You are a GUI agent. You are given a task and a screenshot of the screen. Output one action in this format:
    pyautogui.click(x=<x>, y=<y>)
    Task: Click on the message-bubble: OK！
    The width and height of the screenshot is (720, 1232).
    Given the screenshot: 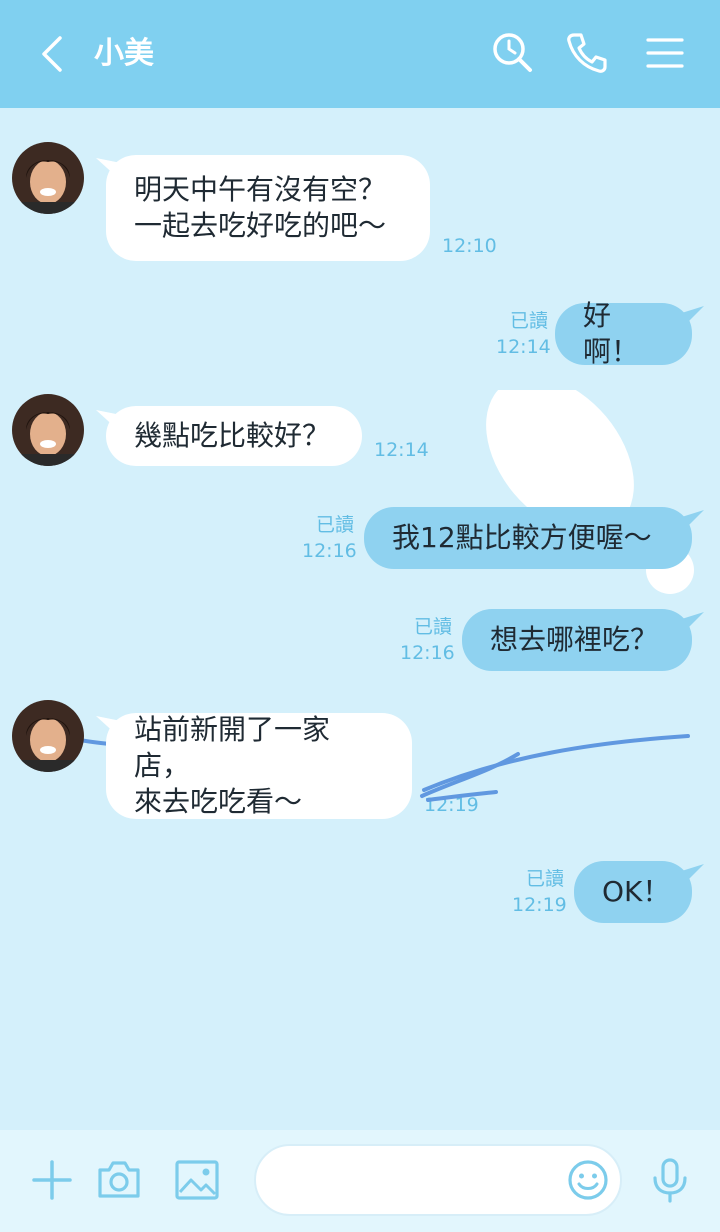 What is the action you would take?
    pyautogui.click(x=633, y=892)
    